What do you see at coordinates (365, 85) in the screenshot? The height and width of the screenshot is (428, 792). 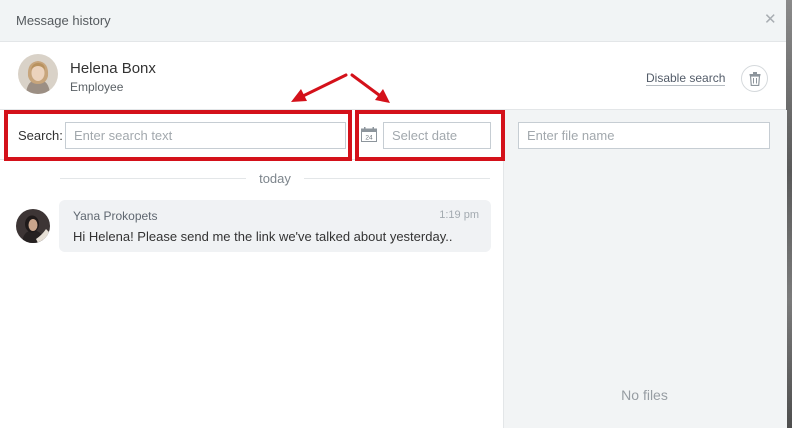 I see `annotation-arrow-right` at bounding box center [365, 85].